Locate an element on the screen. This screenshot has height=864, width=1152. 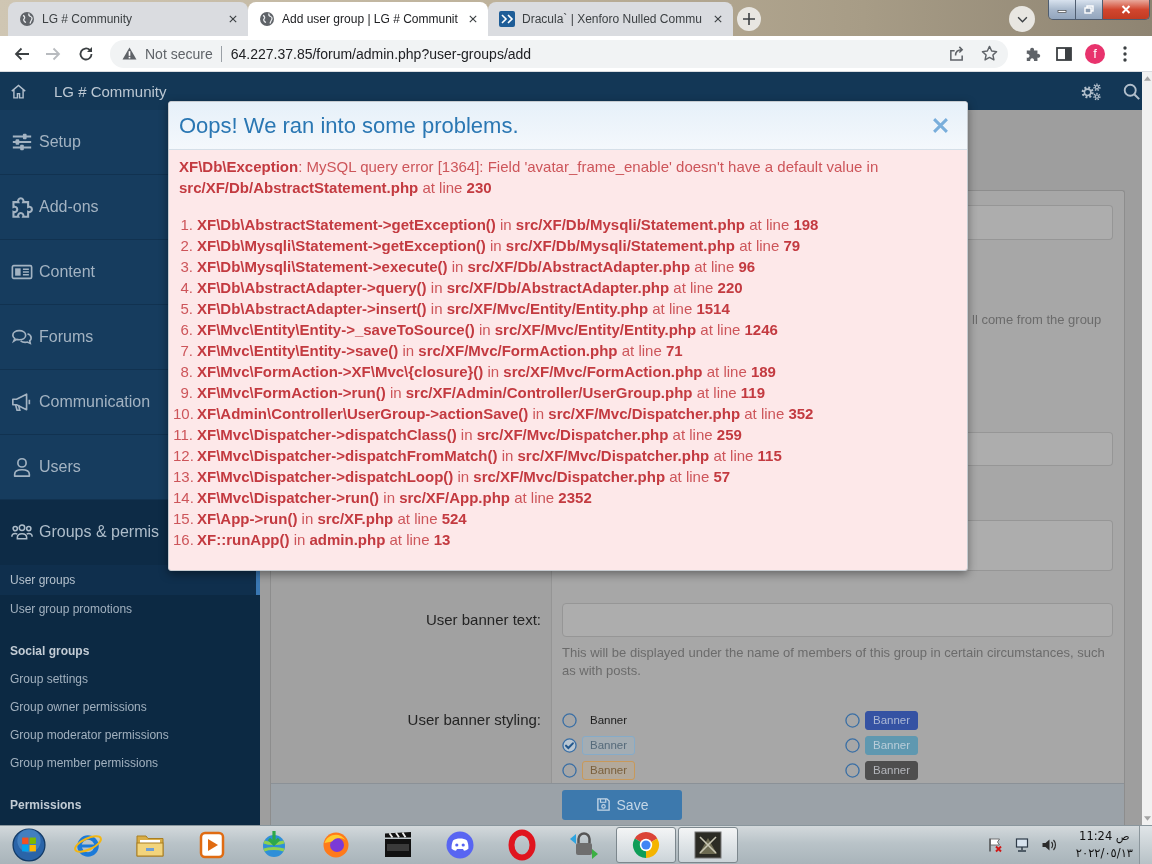
sliders-icon is located at coordinates (22, 142).